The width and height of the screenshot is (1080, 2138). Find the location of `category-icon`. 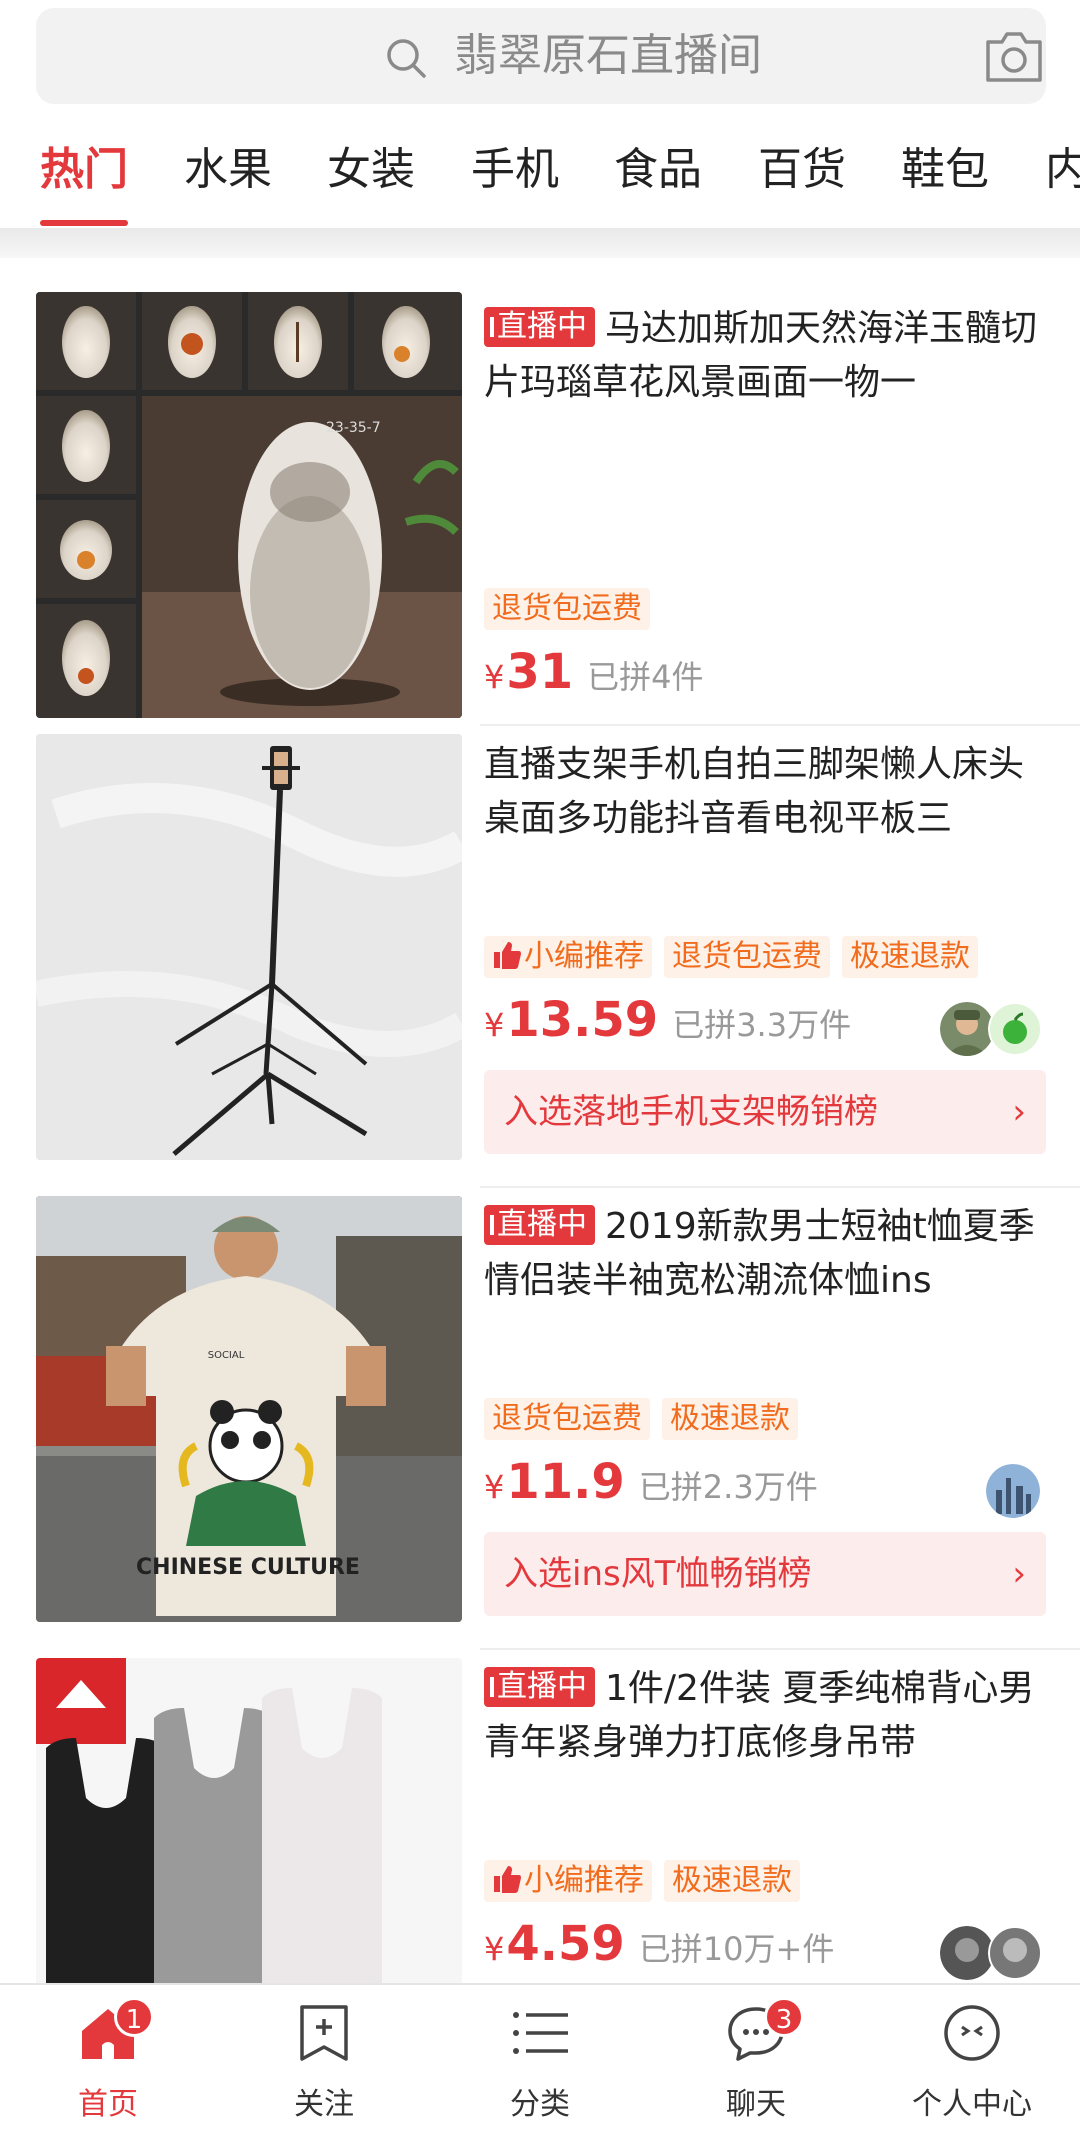

category-icon is located at coordinates (540, 2033).